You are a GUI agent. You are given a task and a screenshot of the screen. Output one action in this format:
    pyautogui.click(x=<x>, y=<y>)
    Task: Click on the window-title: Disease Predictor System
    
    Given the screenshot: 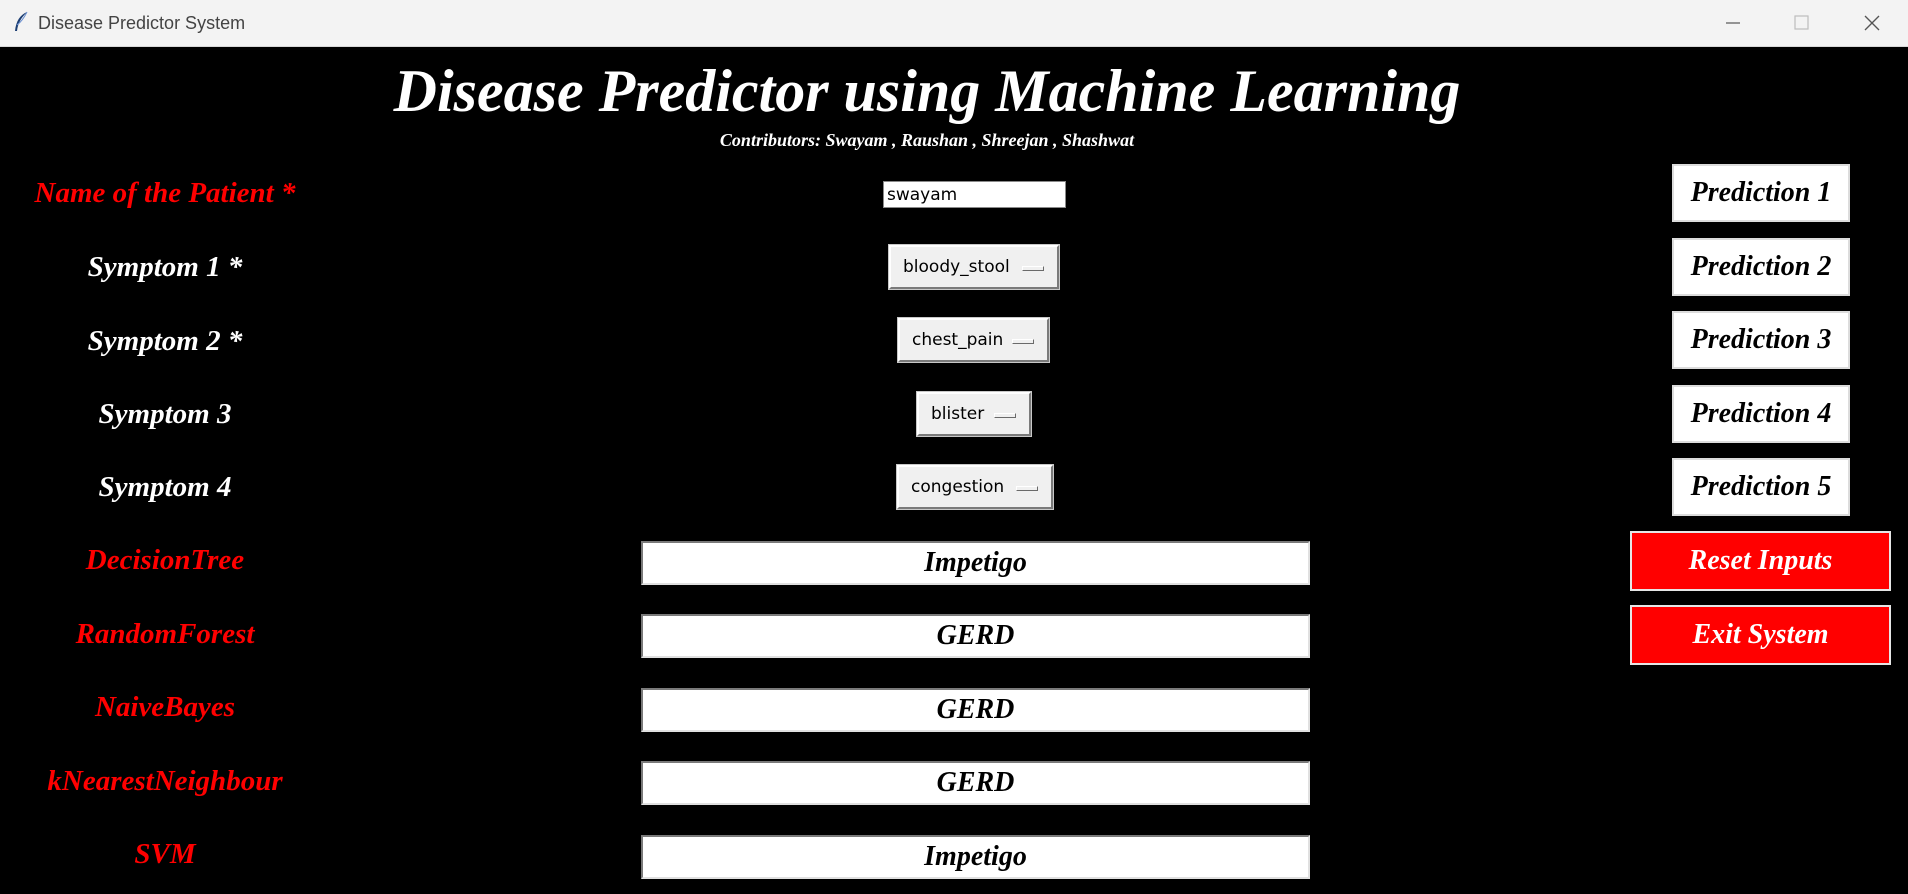 What is the action you would take?
    pyautogui.click(x=142, y=23)
    